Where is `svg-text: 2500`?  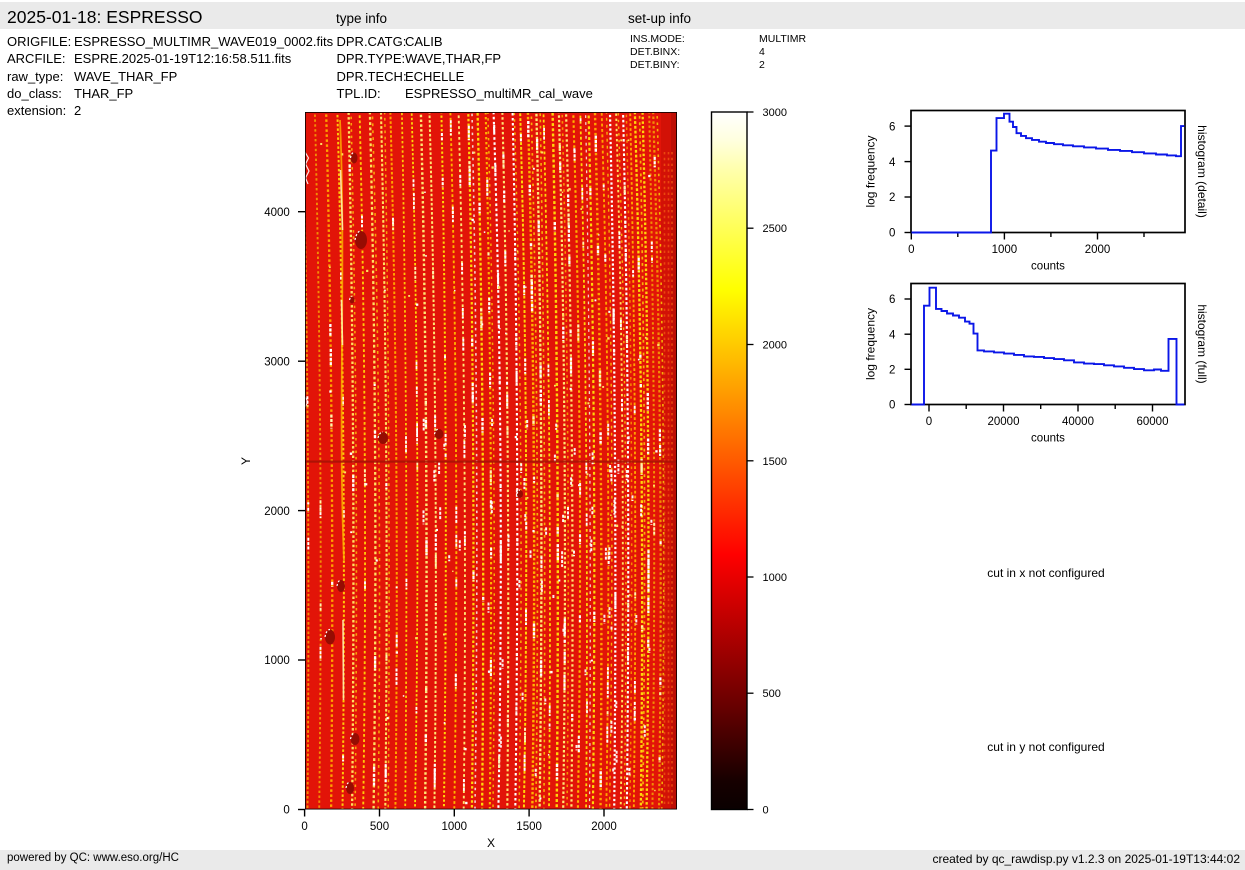 svg-text: 2500 is located at coordinates (775, 229).